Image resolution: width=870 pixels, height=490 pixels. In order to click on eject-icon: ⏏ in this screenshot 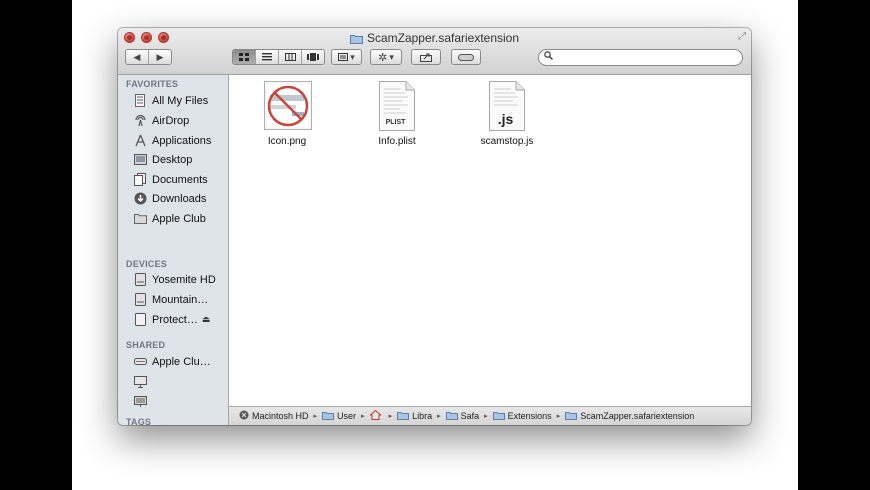, I will do `click(206, 319)`.